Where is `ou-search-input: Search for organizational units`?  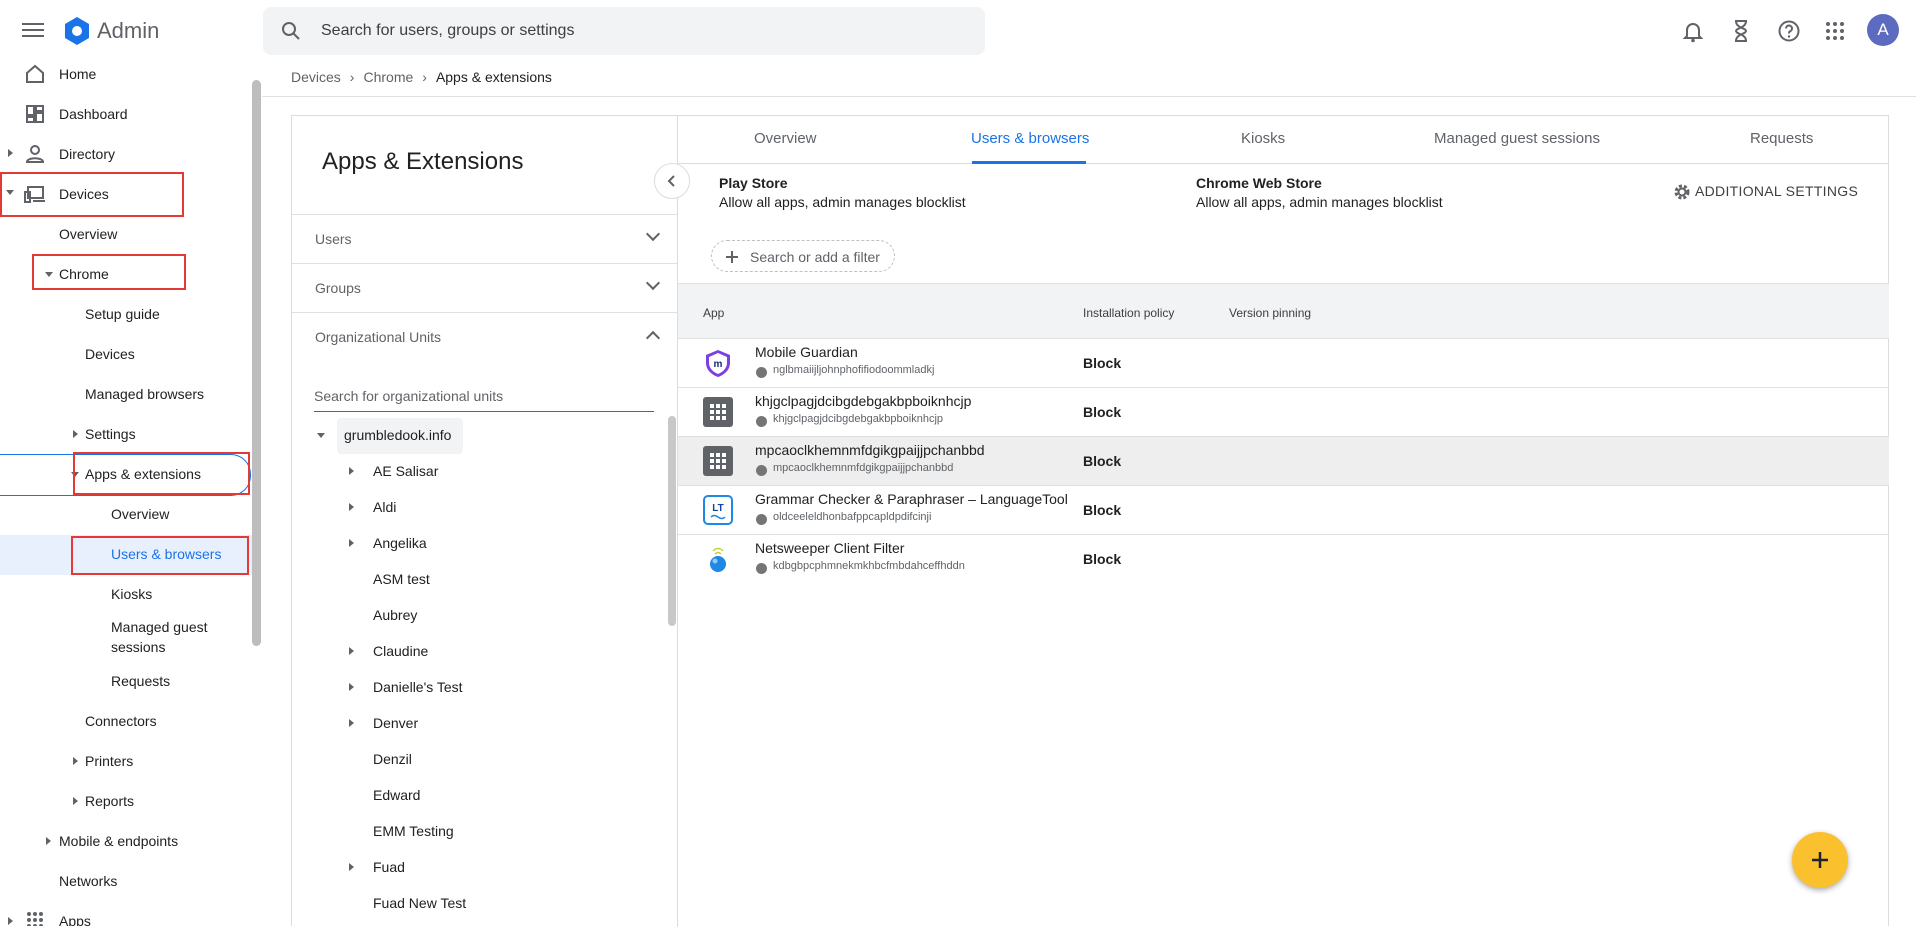
ou-search-input: Search for organizational units is located at coordinates (484, 398).